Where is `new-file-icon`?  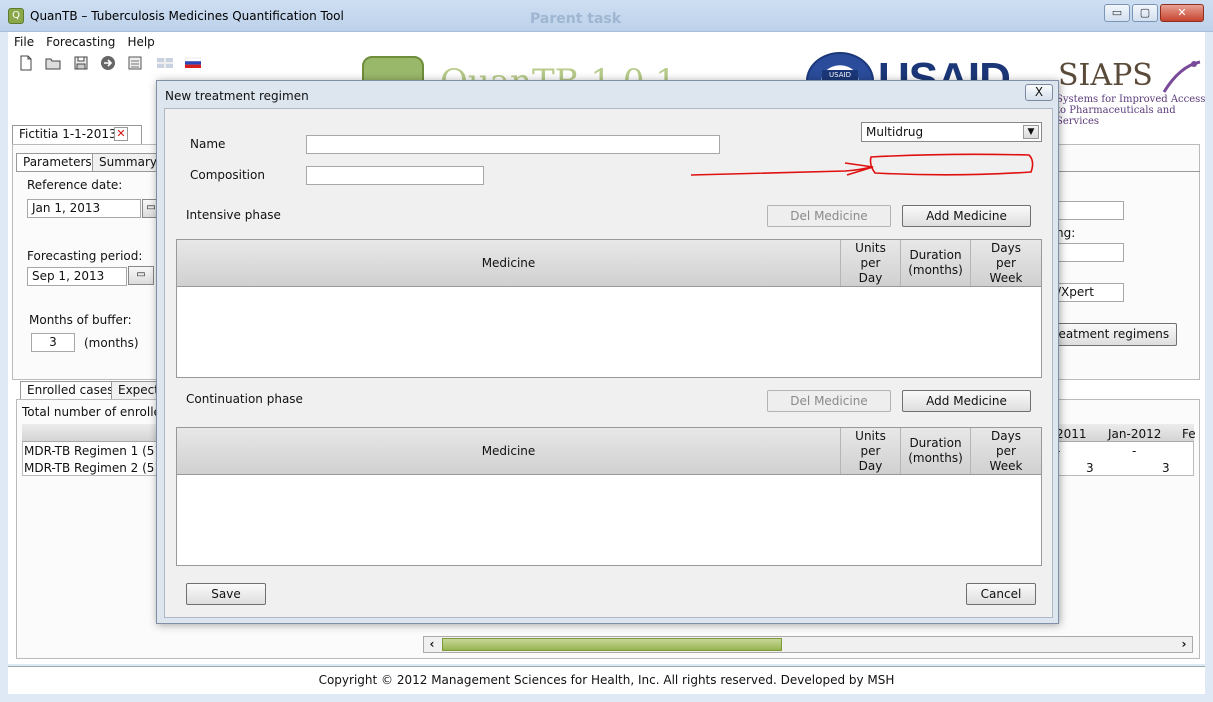
new-file-icon is located at coordinates (26, 63).